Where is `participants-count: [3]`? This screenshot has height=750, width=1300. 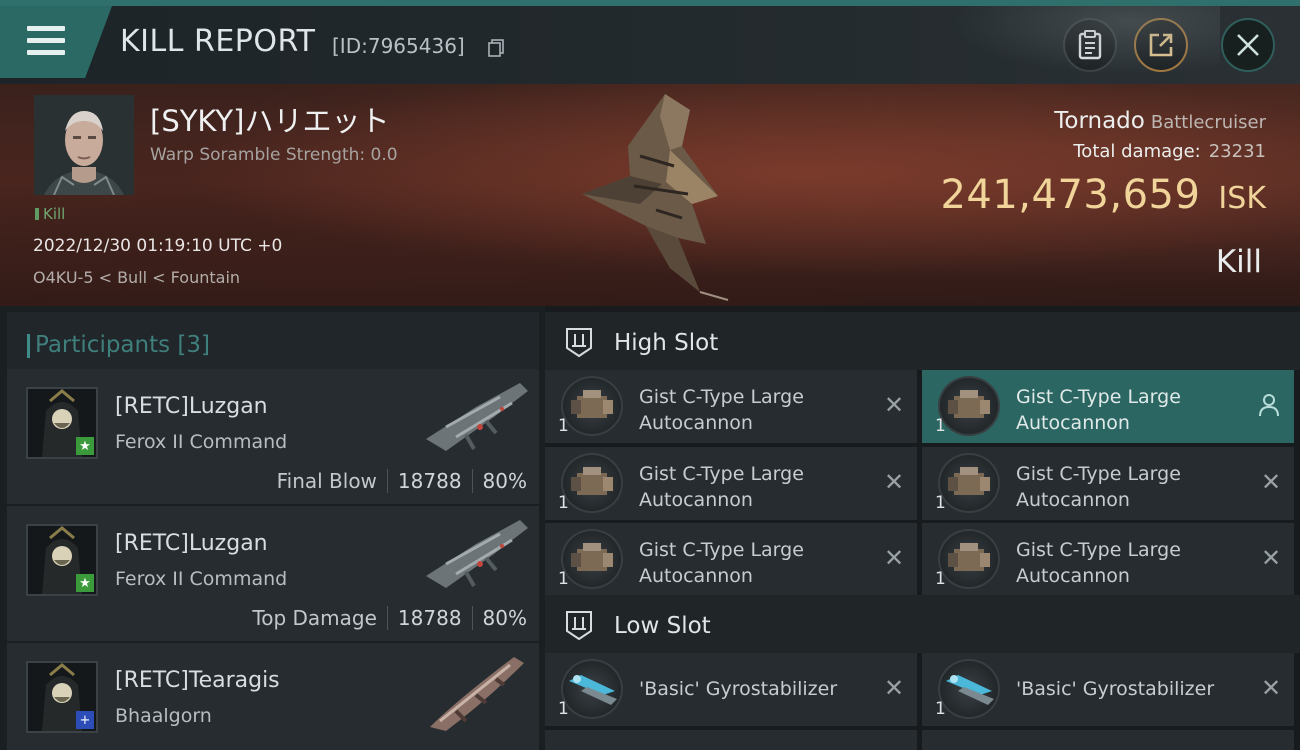 participants-count: [3] is located at coordinates (194, 345).